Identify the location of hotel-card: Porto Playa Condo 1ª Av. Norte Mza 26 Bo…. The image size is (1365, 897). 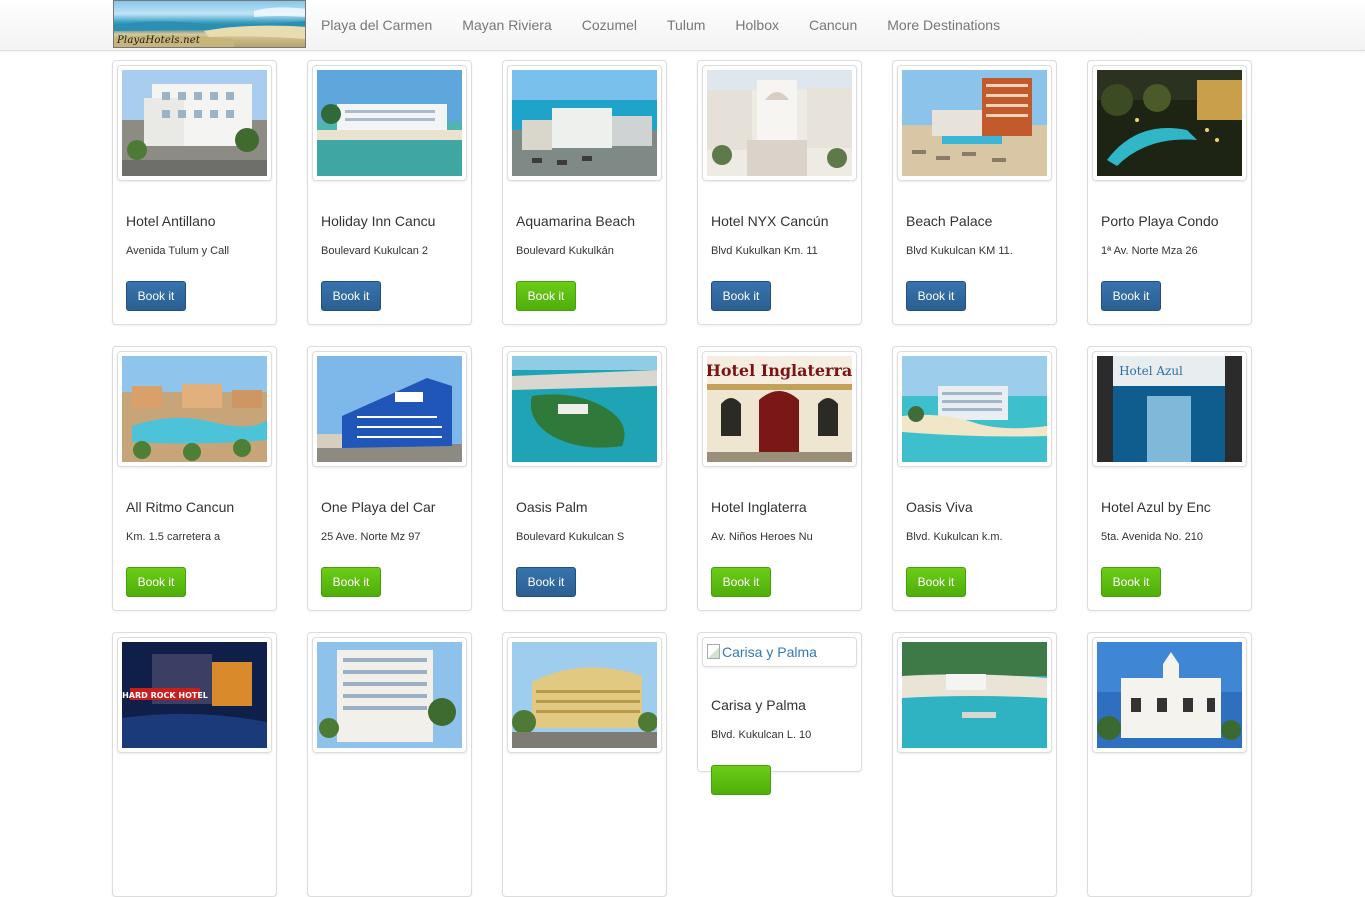
(1169, 192).